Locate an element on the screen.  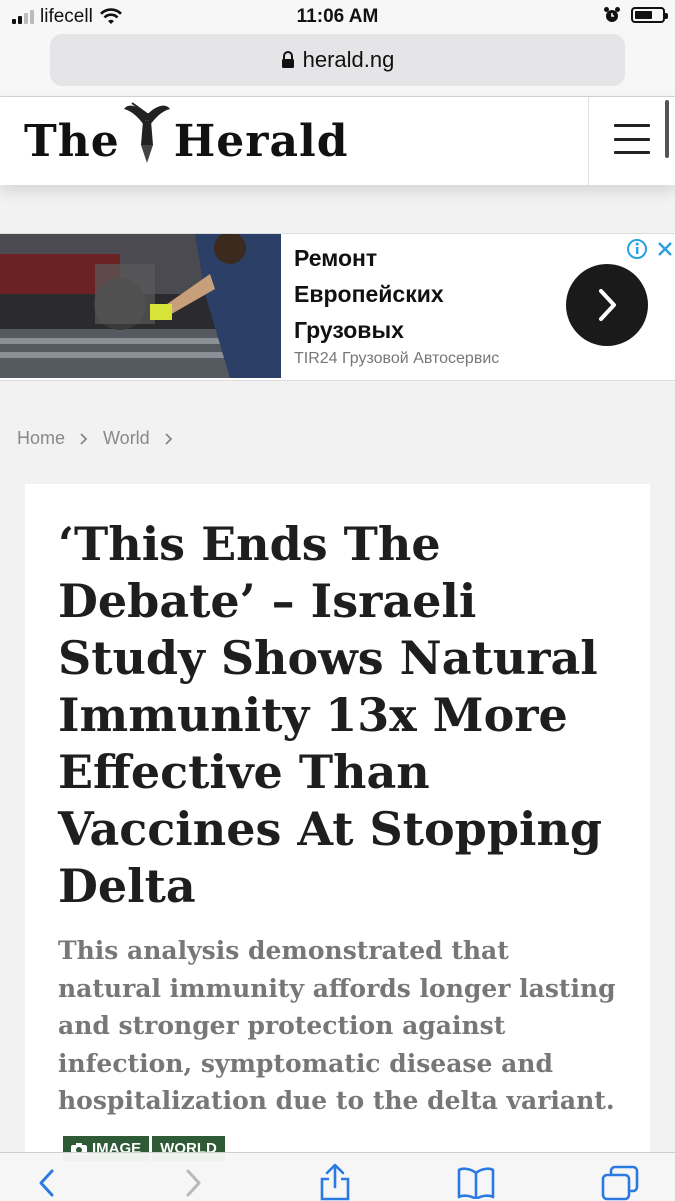
status-time: 11:06 AM is located at coordinates (337, 16).